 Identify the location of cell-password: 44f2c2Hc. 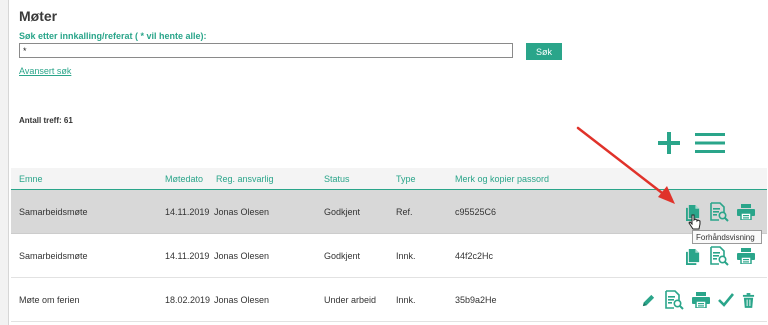
(474, 256).